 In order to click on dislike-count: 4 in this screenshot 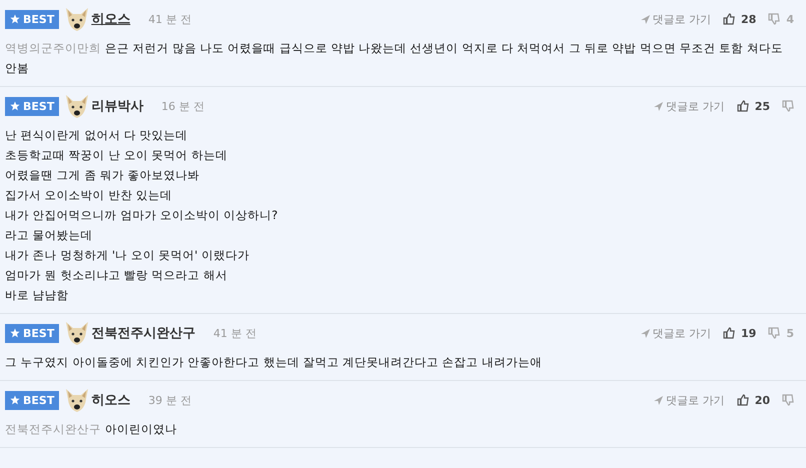, I will do `click(790, 19)`.